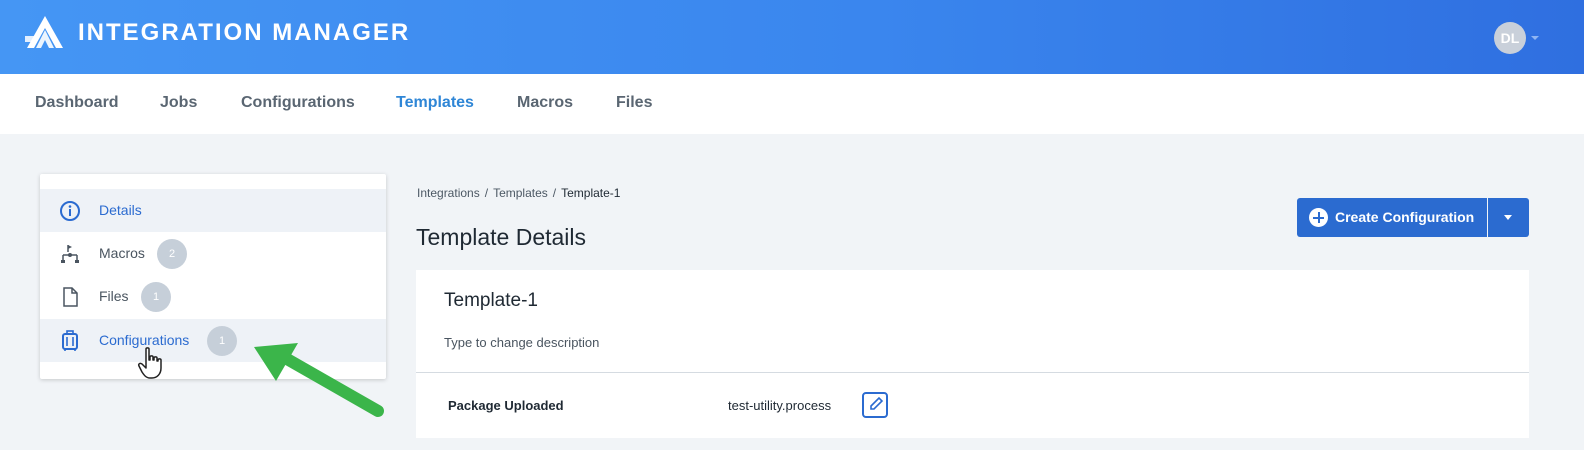  What do you see at coordinates (298, 103) in the screenshot?
I see `nav-configurations: Configurations` at bounding box center [298, 103].